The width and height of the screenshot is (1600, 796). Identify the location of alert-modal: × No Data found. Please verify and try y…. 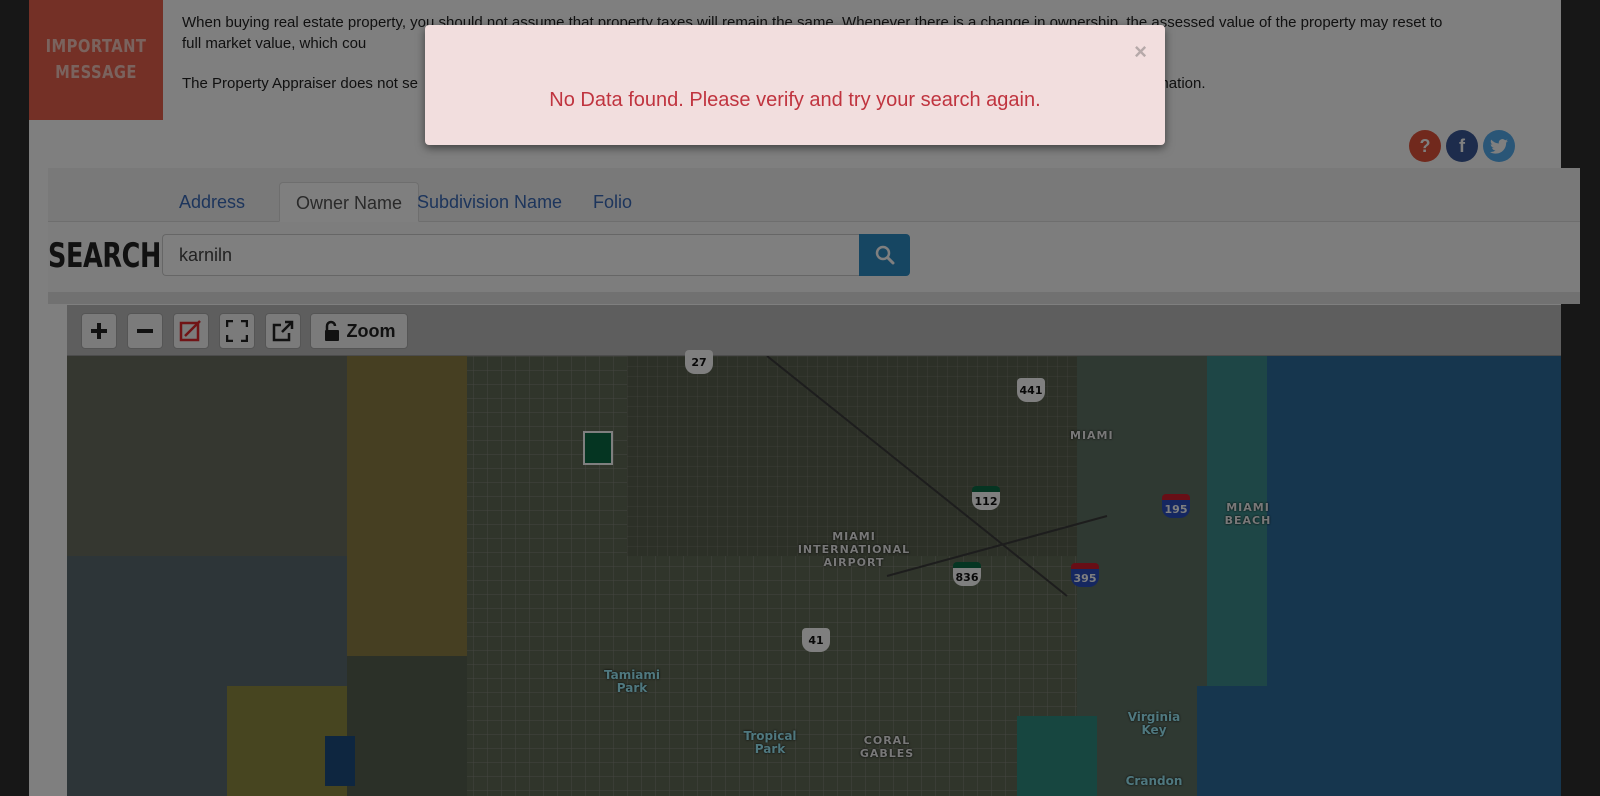
(795, 85).